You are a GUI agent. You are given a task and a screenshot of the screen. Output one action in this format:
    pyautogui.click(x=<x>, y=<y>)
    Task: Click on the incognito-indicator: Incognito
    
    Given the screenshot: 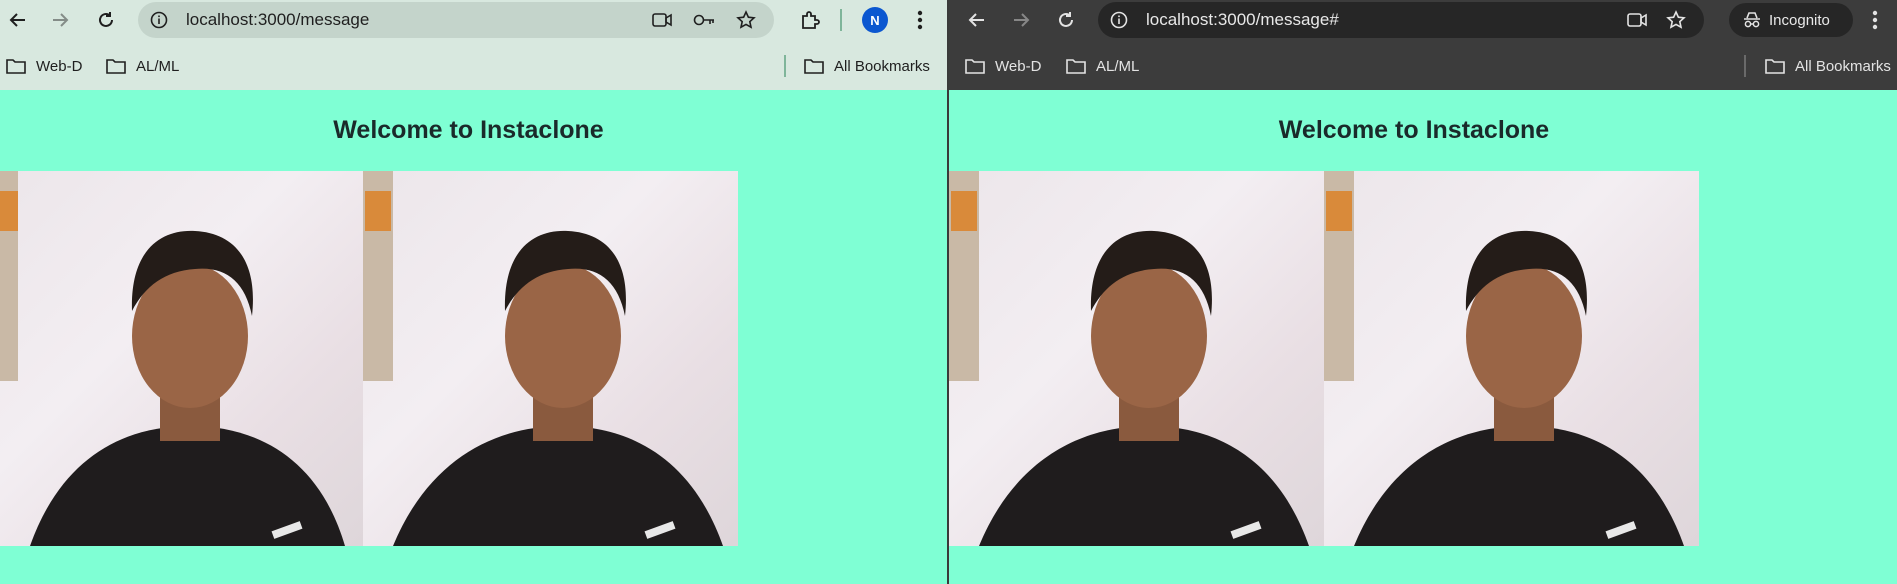 What is the action you would take?
    pyautogui.click(x=1791, y=20)
    